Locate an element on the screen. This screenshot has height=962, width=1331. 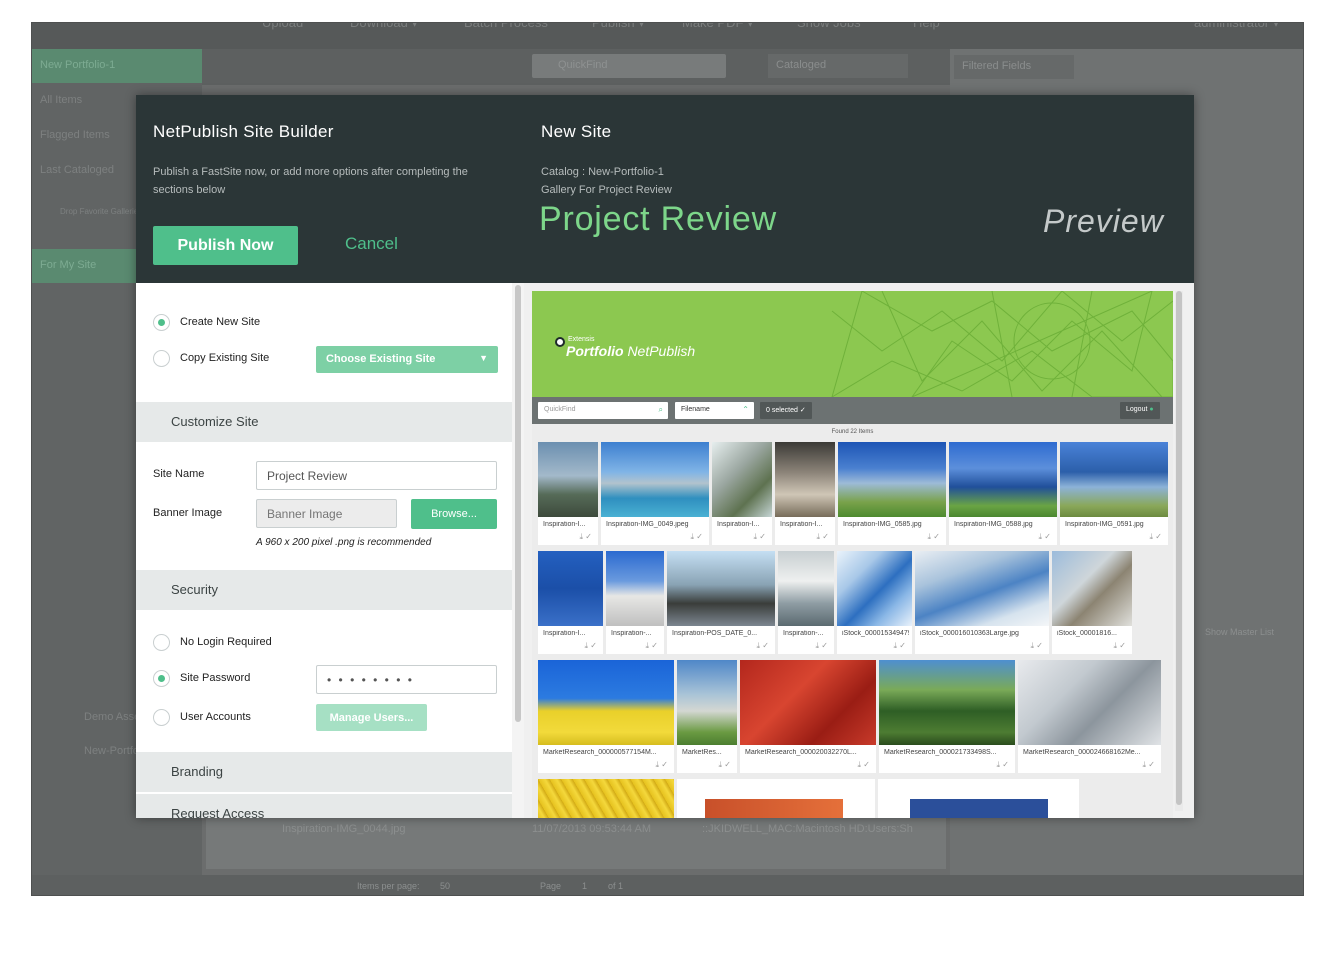
publish-now-button: Publish Now is located at coordinates (225, 245).